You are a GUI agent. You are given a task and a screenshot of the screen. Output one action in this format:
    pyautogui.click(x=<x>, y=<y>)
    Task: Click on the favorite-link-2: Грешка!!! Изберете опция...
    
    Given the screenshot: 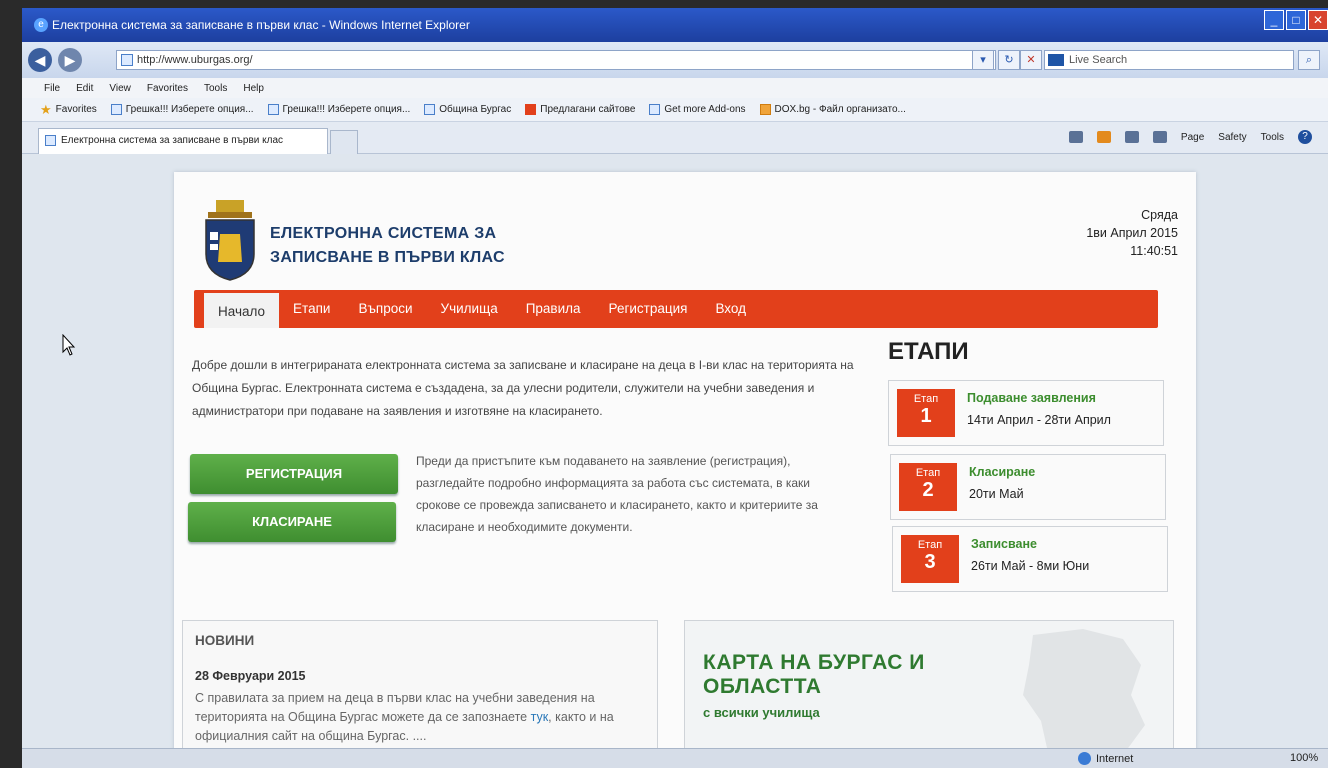 What is the action you would take?
    pyautogui.click(x=338, y=109)
    